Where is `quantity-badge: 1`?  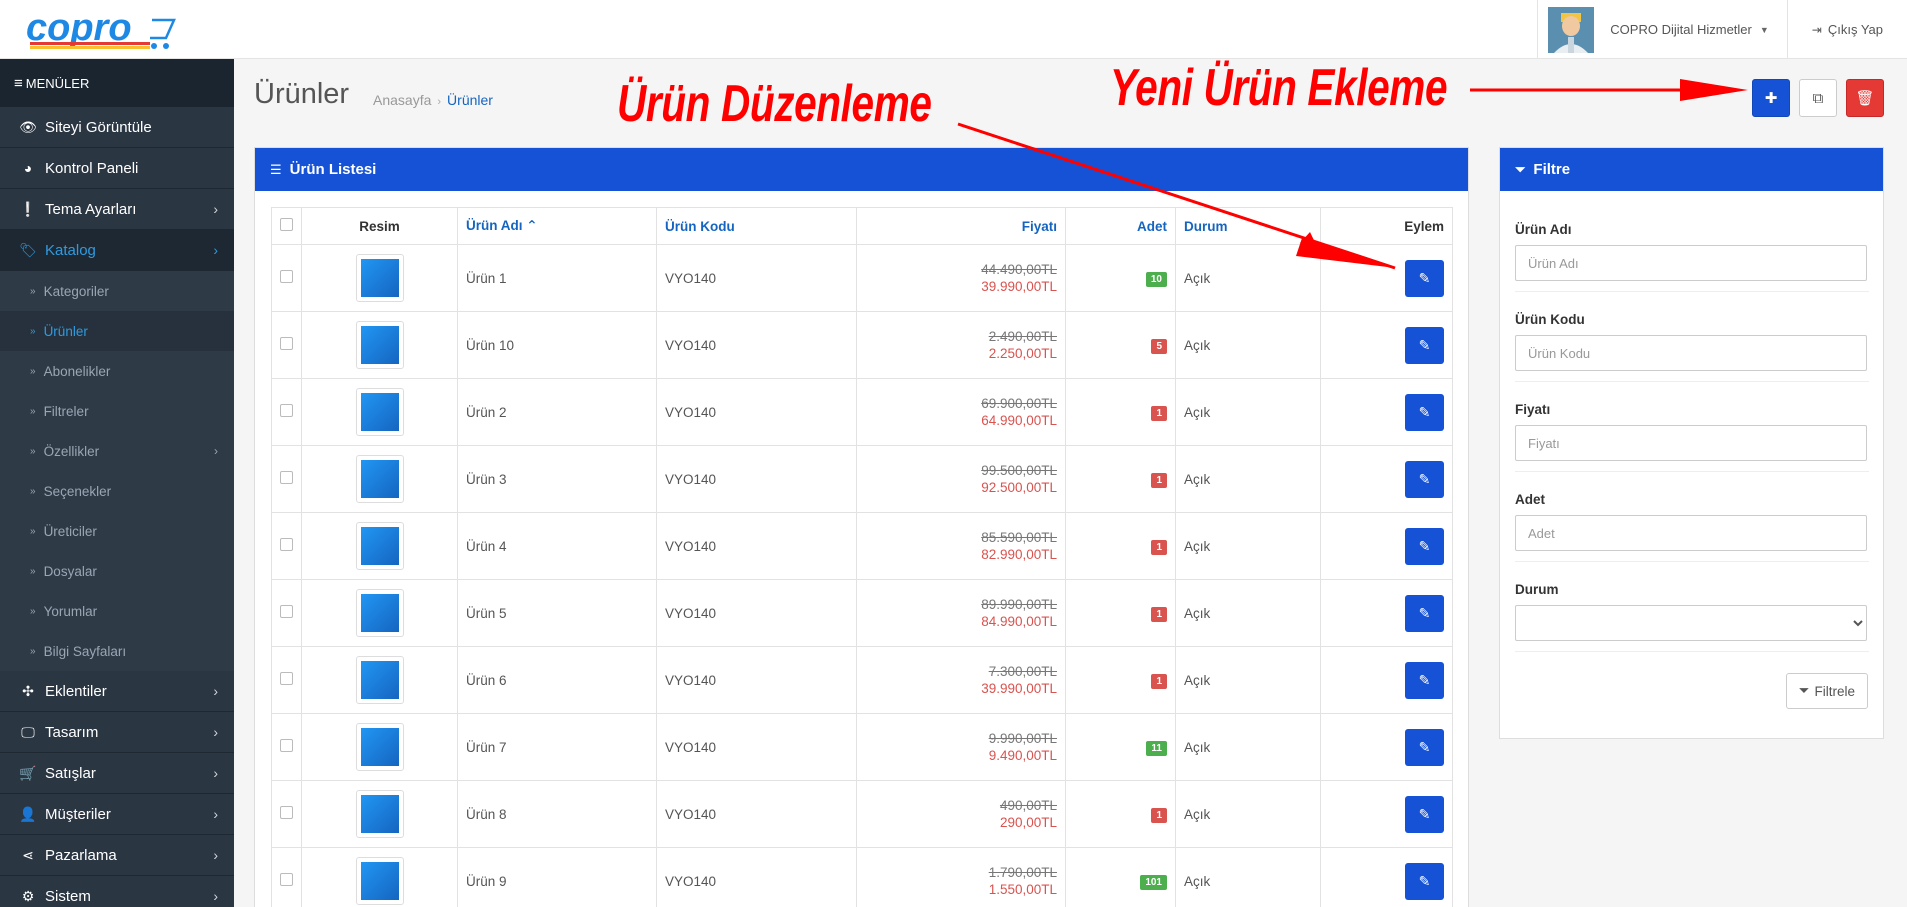
quantity-badge: 1 is located at coordinates (1159, 614).